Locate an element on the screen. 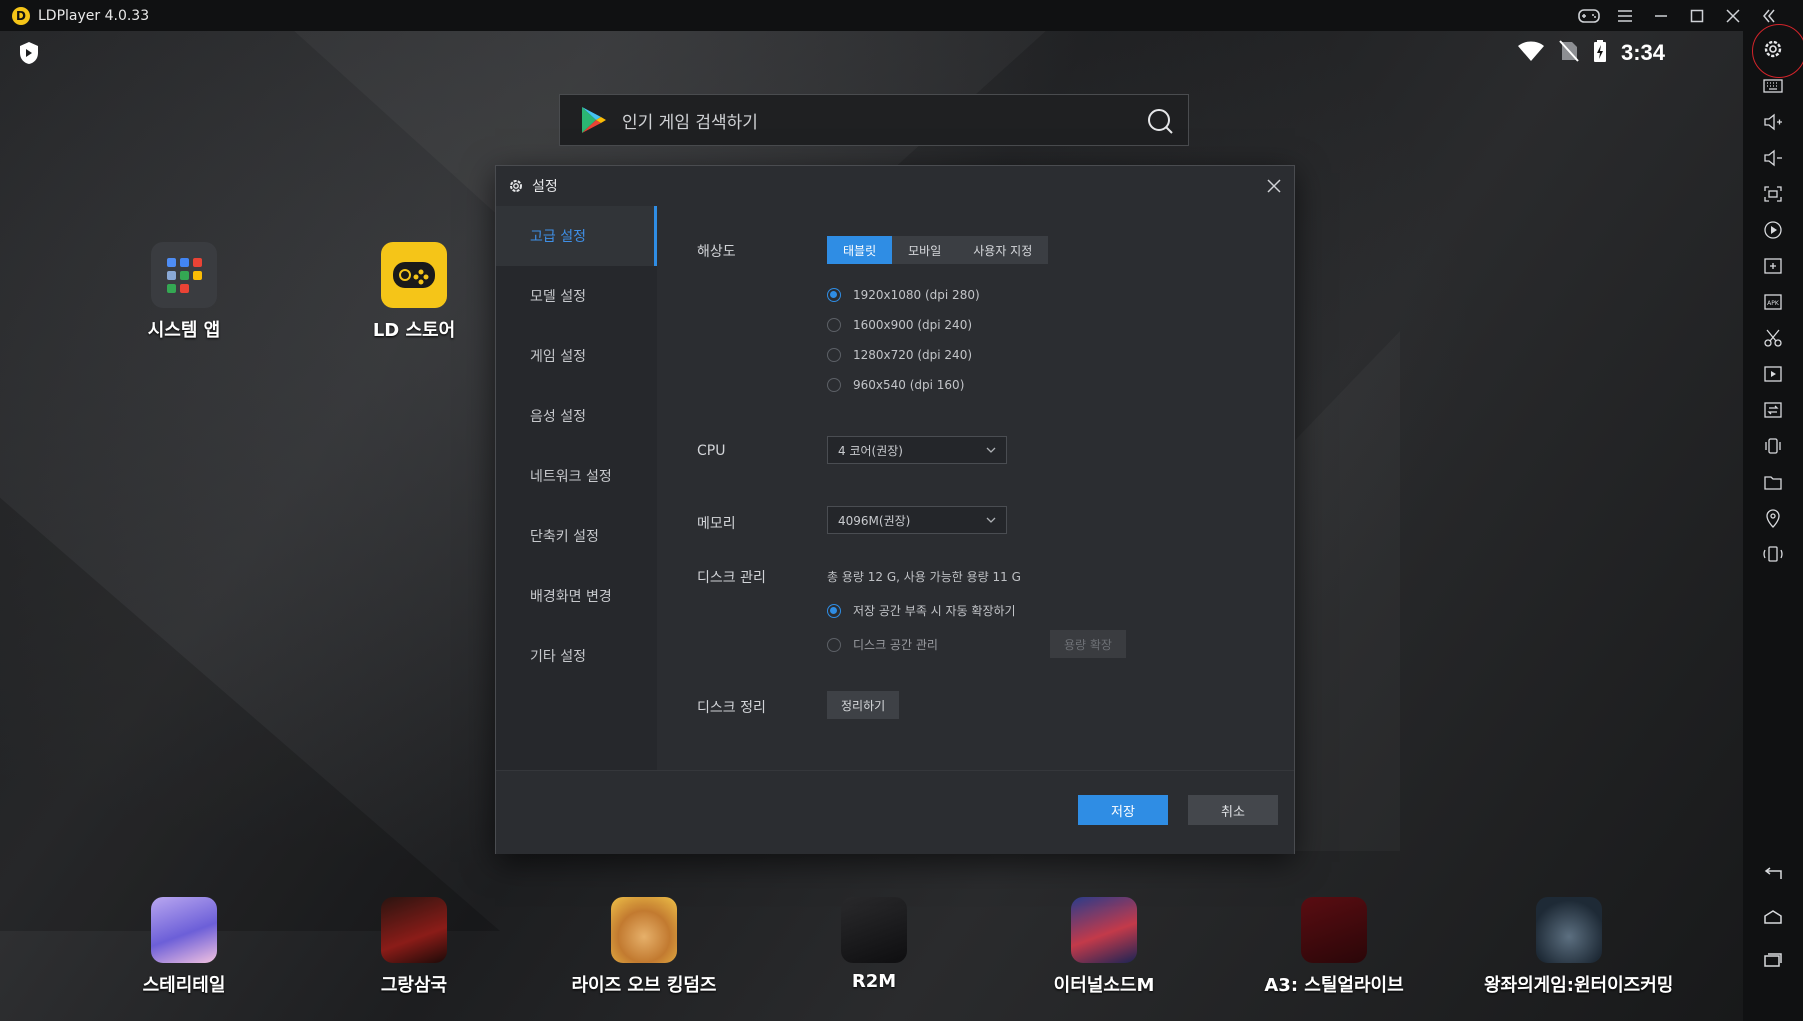 Image resolution: width=1803 pixels, height=1021 pixels. highlight-ring is located at coordinates (1777, 51).